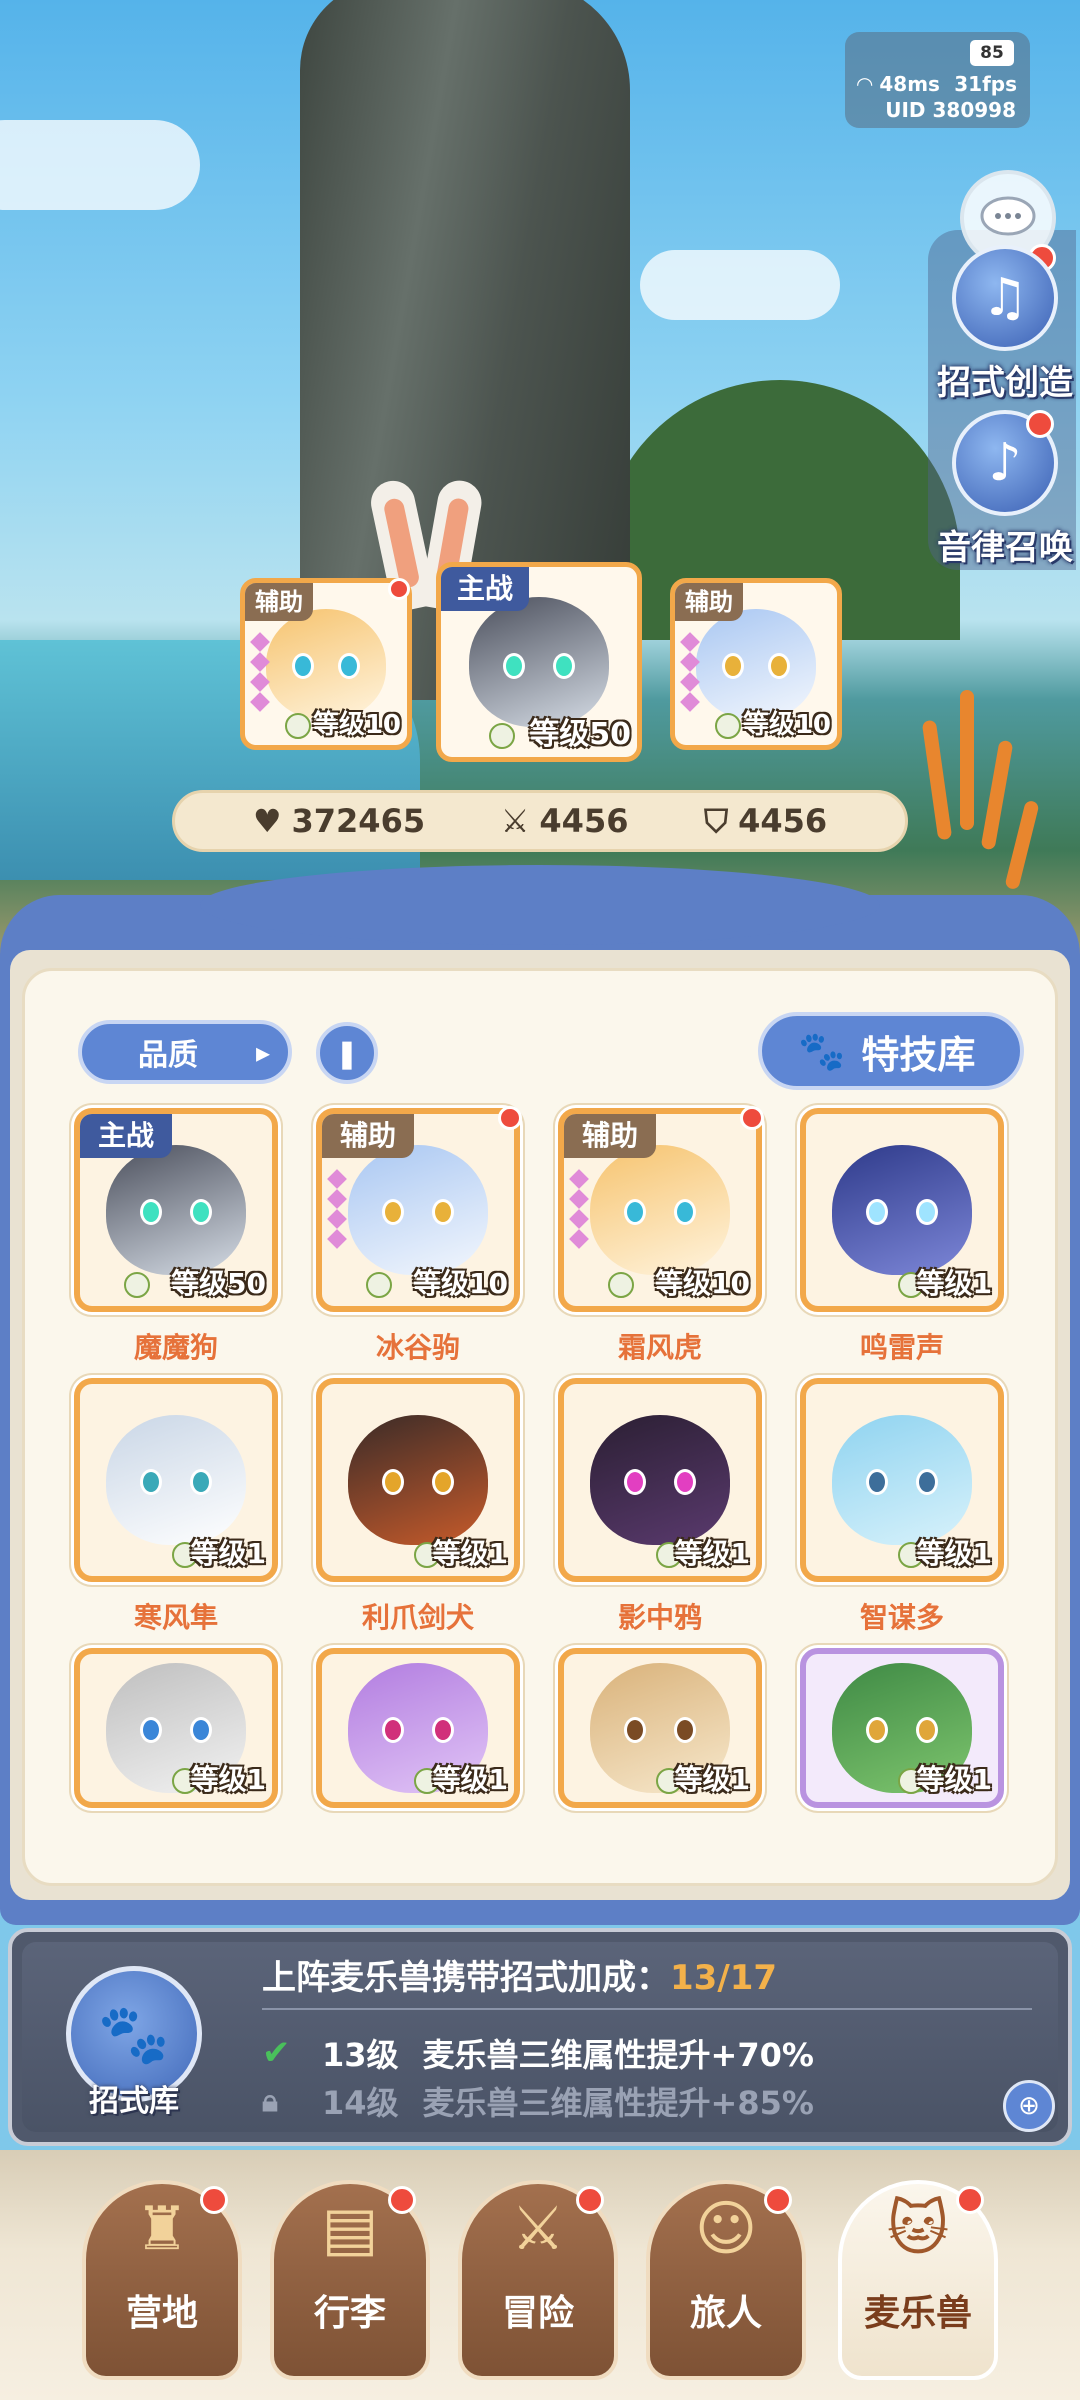 This screenshot has height=2400, width=1080. I want to click on ping-value: ◠ 48ms, so click(898, 84).